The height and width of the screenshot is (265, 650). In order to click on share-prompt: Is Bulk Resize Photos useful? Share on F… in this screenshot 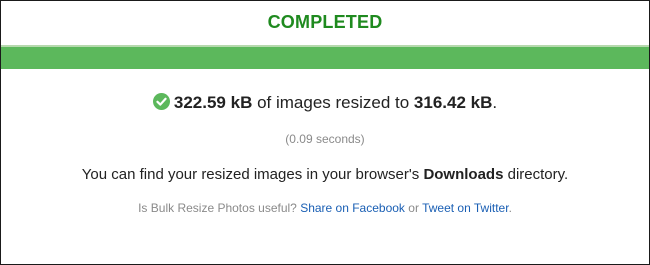, I will do `click(325, 208)`.